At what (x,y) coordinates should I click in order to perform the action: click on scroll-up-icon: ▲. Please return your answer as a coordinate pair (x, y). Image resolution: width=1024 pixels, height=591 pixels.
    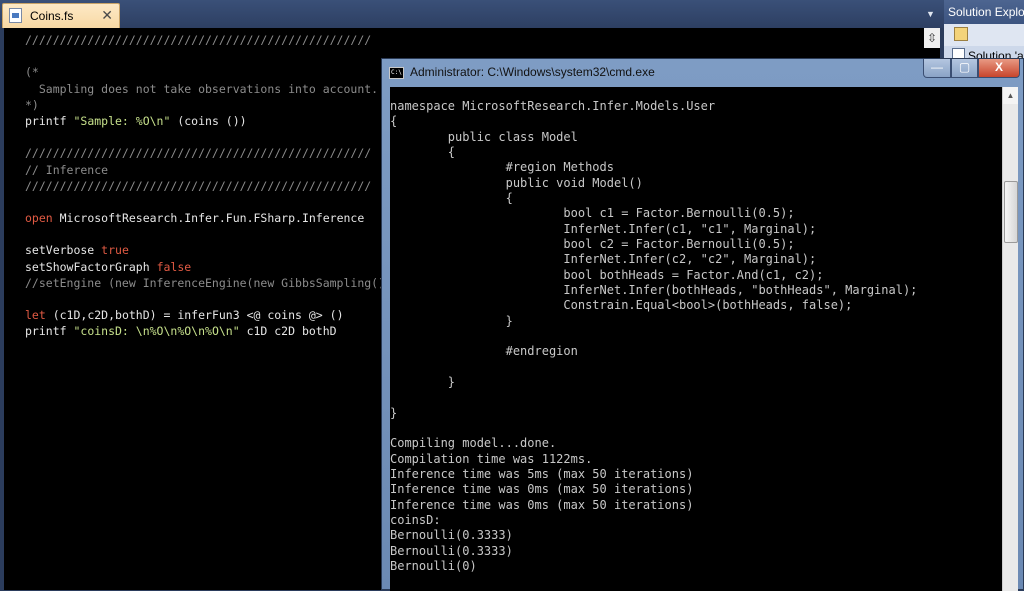
    Looking at the image, I should click on (1010, 95).